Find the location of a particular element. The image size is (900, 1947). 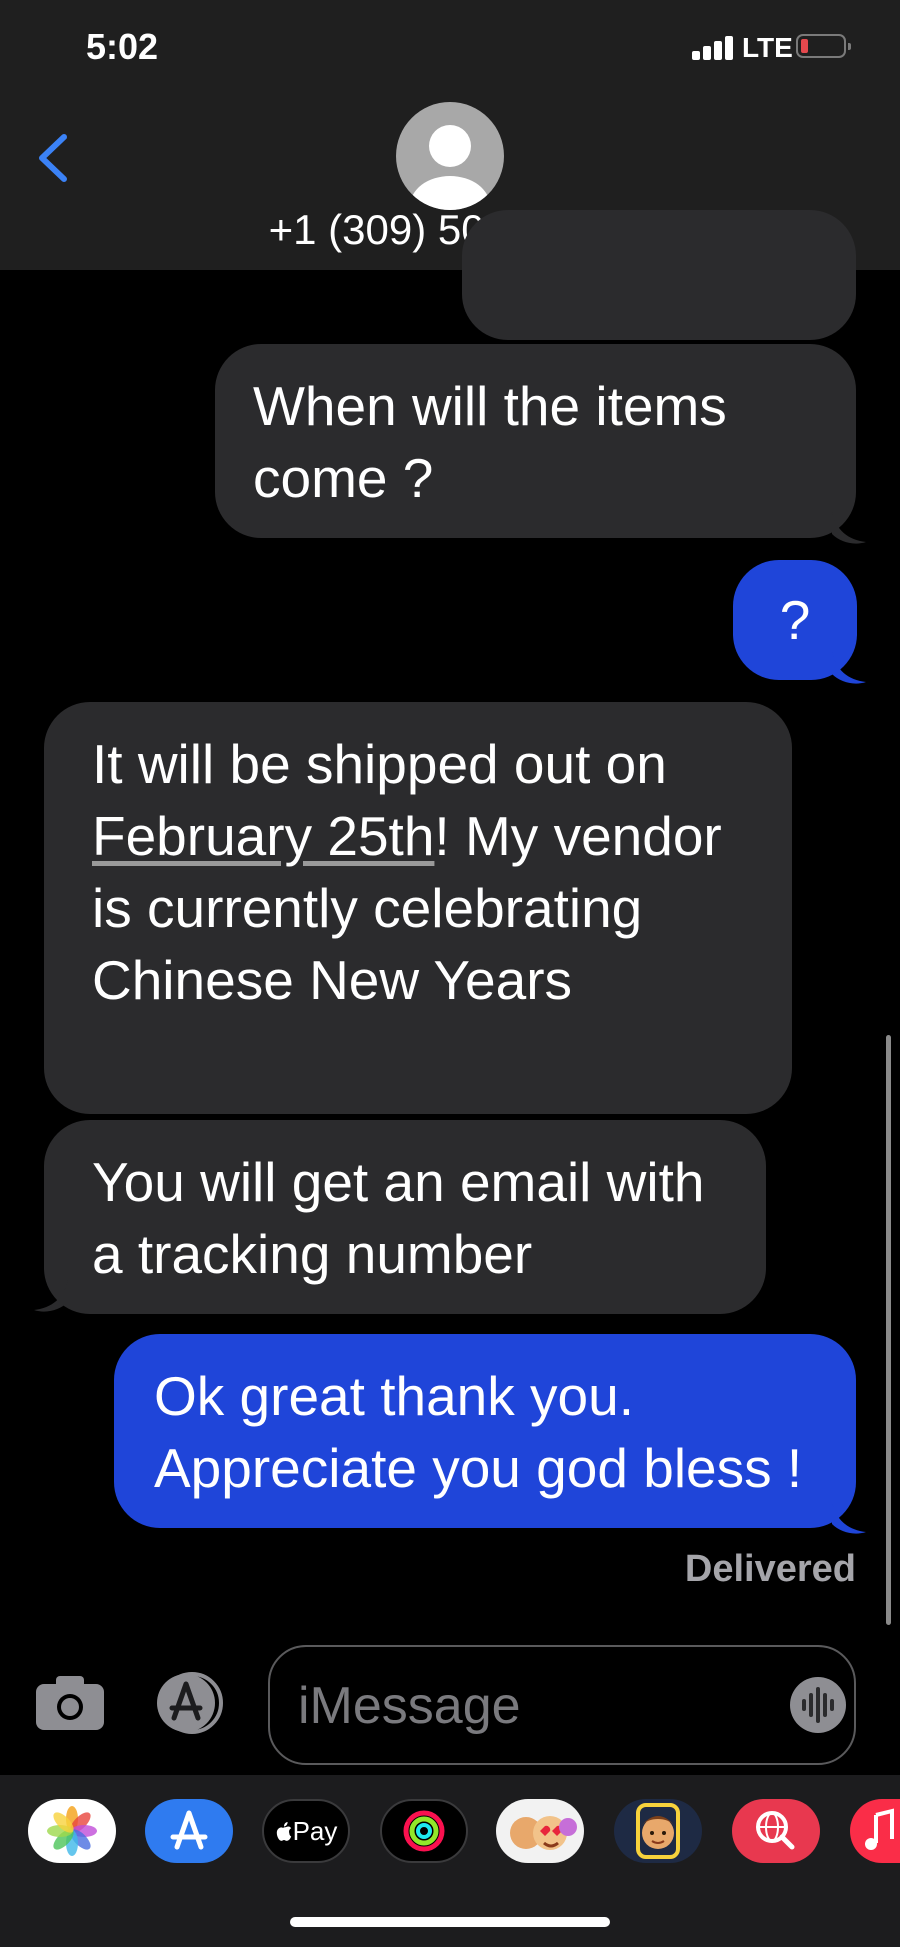

waveform-icon is located at coordinates (818, 1705).